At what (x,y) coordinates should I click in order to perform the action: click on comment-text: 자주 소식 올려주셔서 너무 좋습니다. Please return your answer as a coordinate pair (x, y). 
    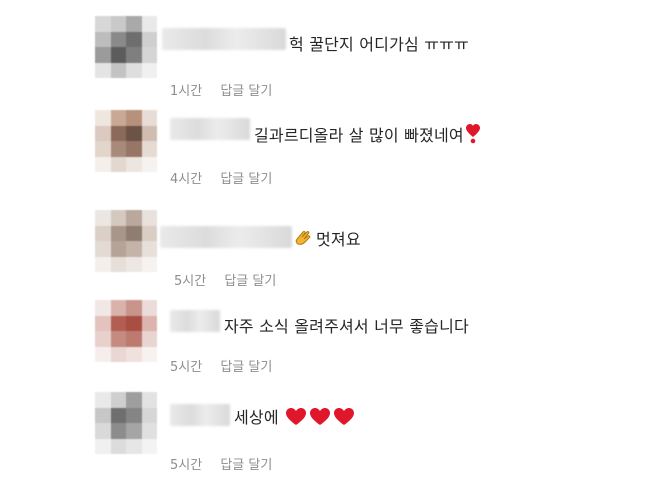
    Looking at the image, I should click on (346, 326).